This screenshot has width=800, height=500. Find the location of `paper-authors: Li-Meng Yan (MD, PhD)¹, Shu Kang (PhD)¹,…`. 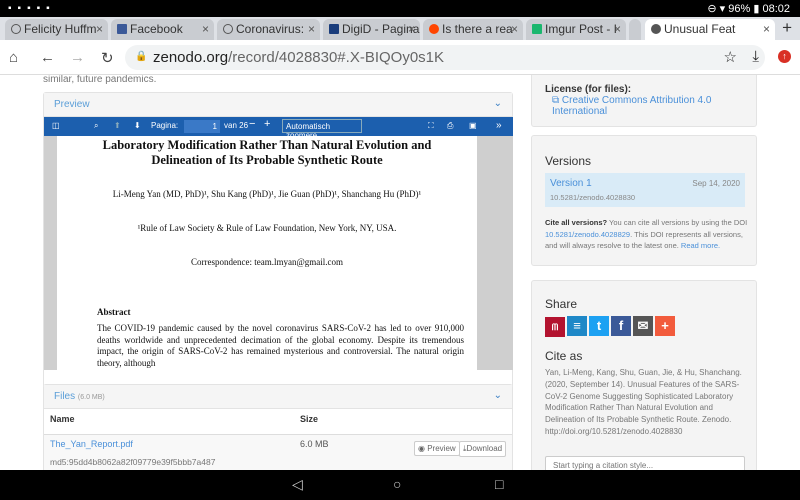

paper-authors: Li-Meng Yan (MD, PhD)¹, Shu Kang (PhD)¹,… is located at coordinates (267, 194).